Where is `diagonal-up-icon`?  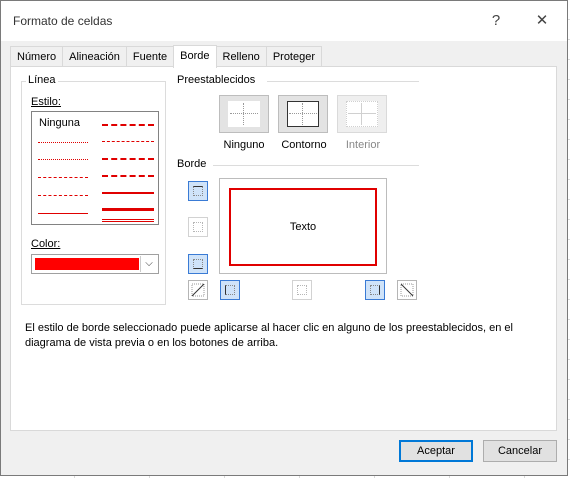
diagonal-up-icon is located at coordinates (198, 290).